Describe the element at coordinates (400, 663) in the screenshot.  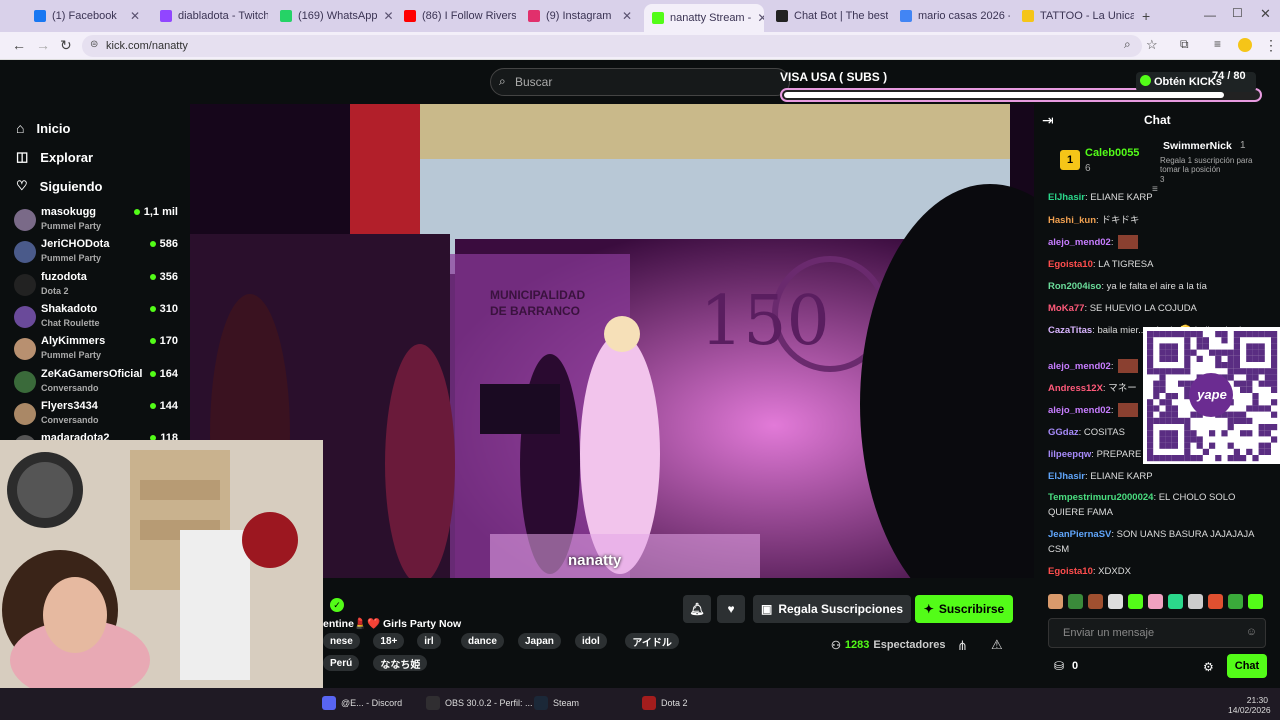
I see `stream-tag: ななち姫` at that location.